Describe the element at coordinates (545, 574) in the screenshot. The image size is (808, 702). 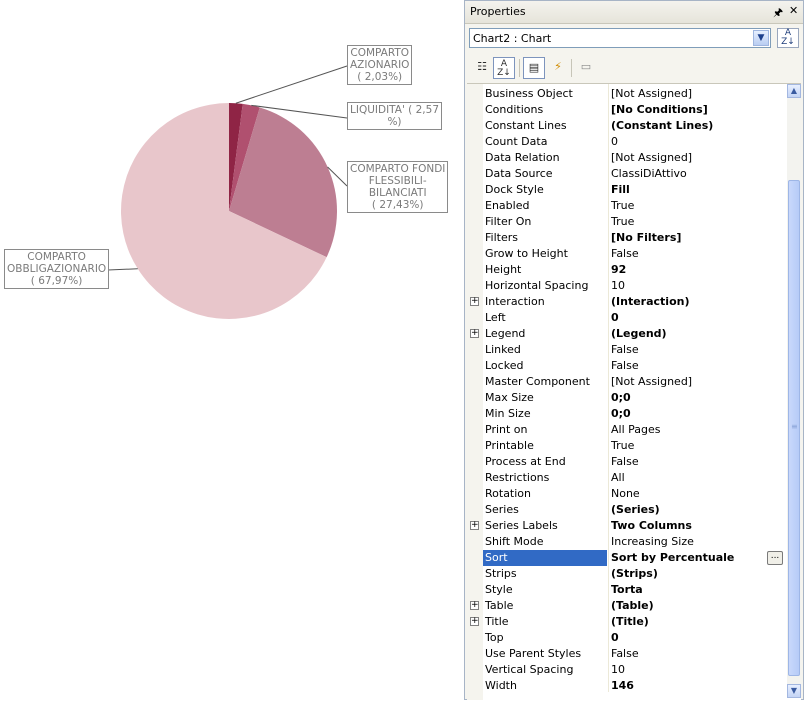
I see `property-name: Strips` at that location.